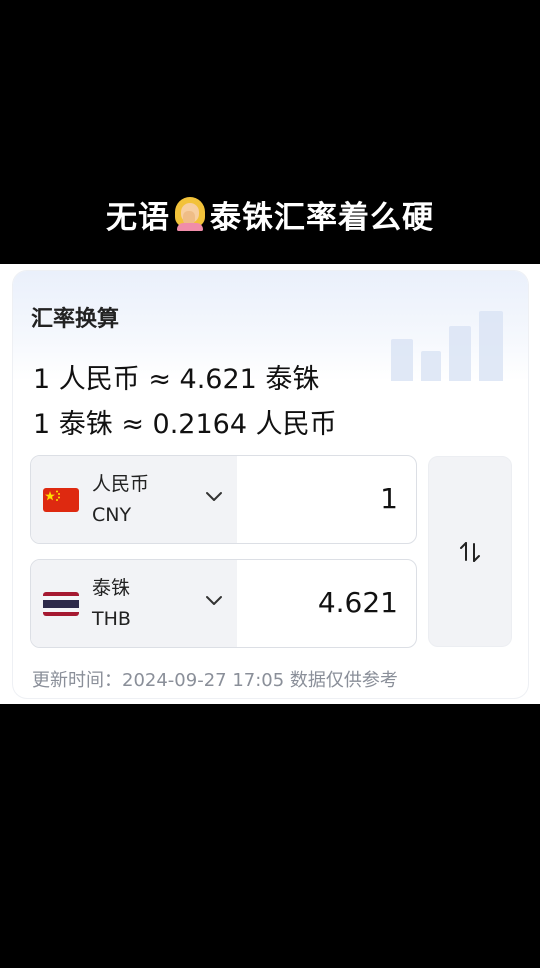 The image size is (540, 968). Describe the element at coordinates (185, 424) in the screenshot. I see `rate-line-thb-to-cny: 1 泰铢 ≈ 0.2164 人民币` at that location.